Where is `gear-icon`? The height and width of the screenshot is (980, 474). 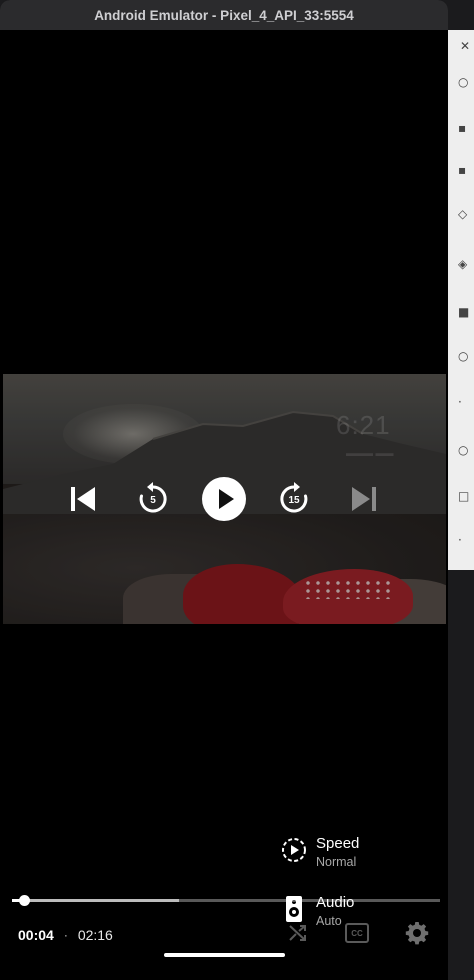 gear-icon is located at coordinates (417, 933).